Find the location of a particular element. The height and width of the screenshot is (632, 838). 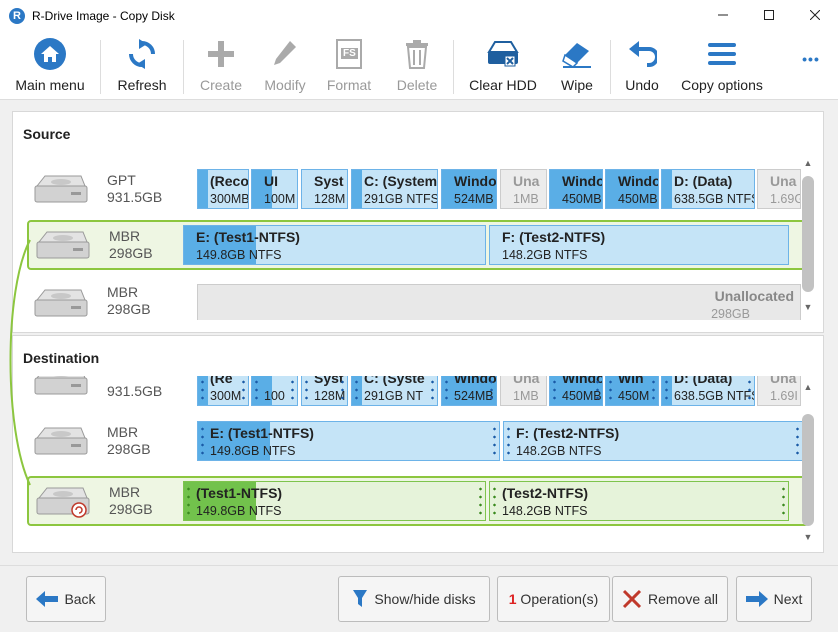

format-button: FS Format is located at coordinates (349, 66).